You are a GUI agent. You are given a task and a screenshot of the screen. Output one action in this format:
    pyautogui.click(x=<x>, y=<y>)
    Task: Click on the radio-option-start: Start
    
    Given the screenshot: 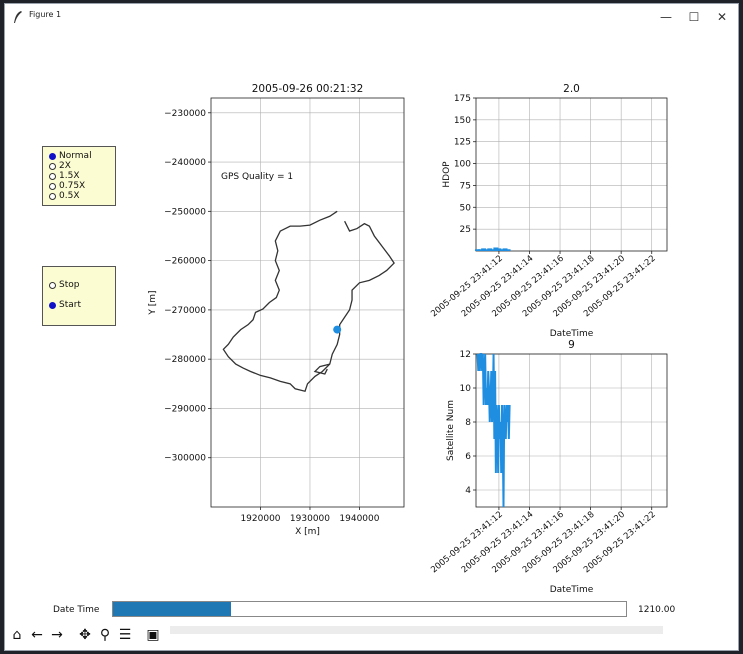 What is the action you would take?
    pyautogui.click(x=65, y=305)
    